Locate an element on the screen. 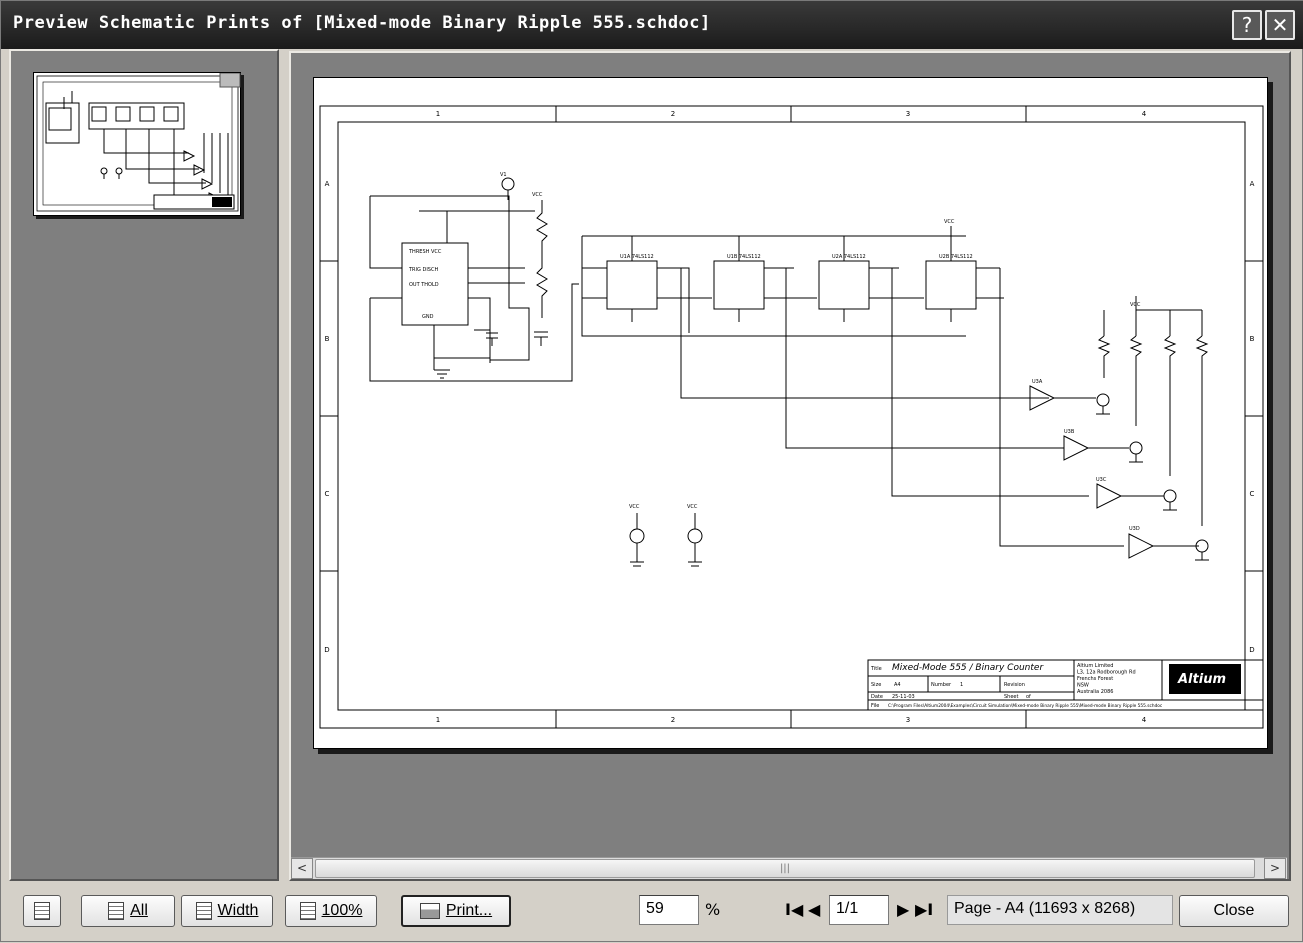 This screenshot has height=943, width=1303. svg-text: U2B 74LS112 is located at coordinates (956, 257).